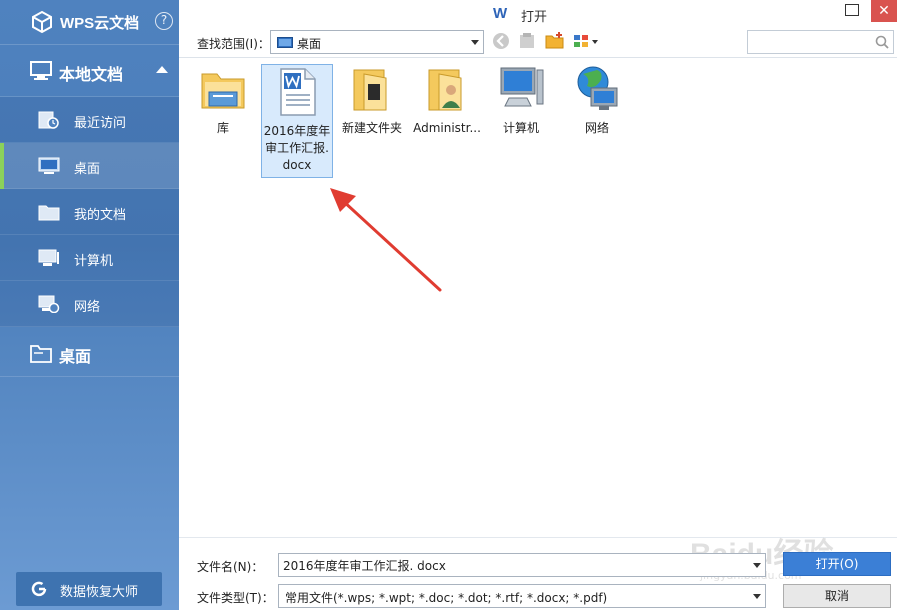 The height and width of the screenshot is (610, 897). I want to click on filename-field, so click(522, 565).